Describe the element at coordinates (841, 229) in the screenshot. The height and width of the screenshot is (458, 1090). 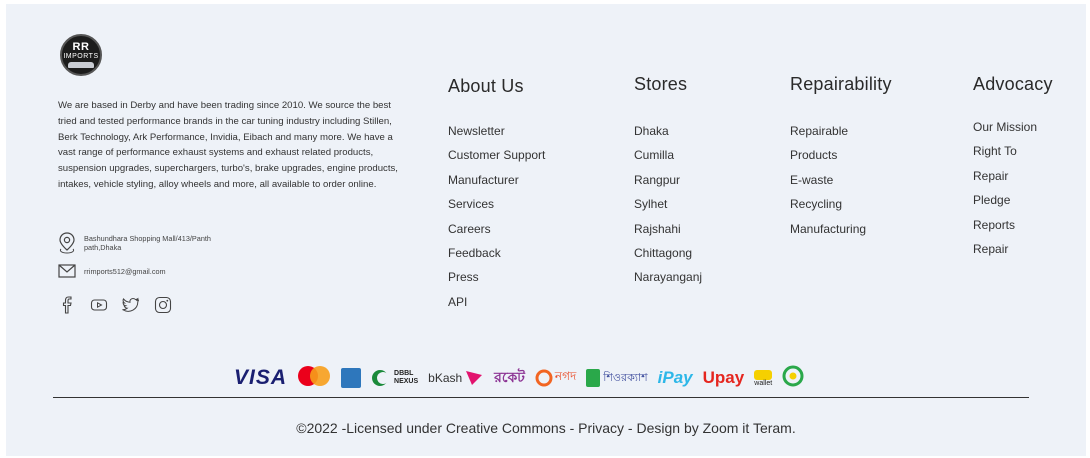
I see `link-manufacturing: Manufacturing` at that location.